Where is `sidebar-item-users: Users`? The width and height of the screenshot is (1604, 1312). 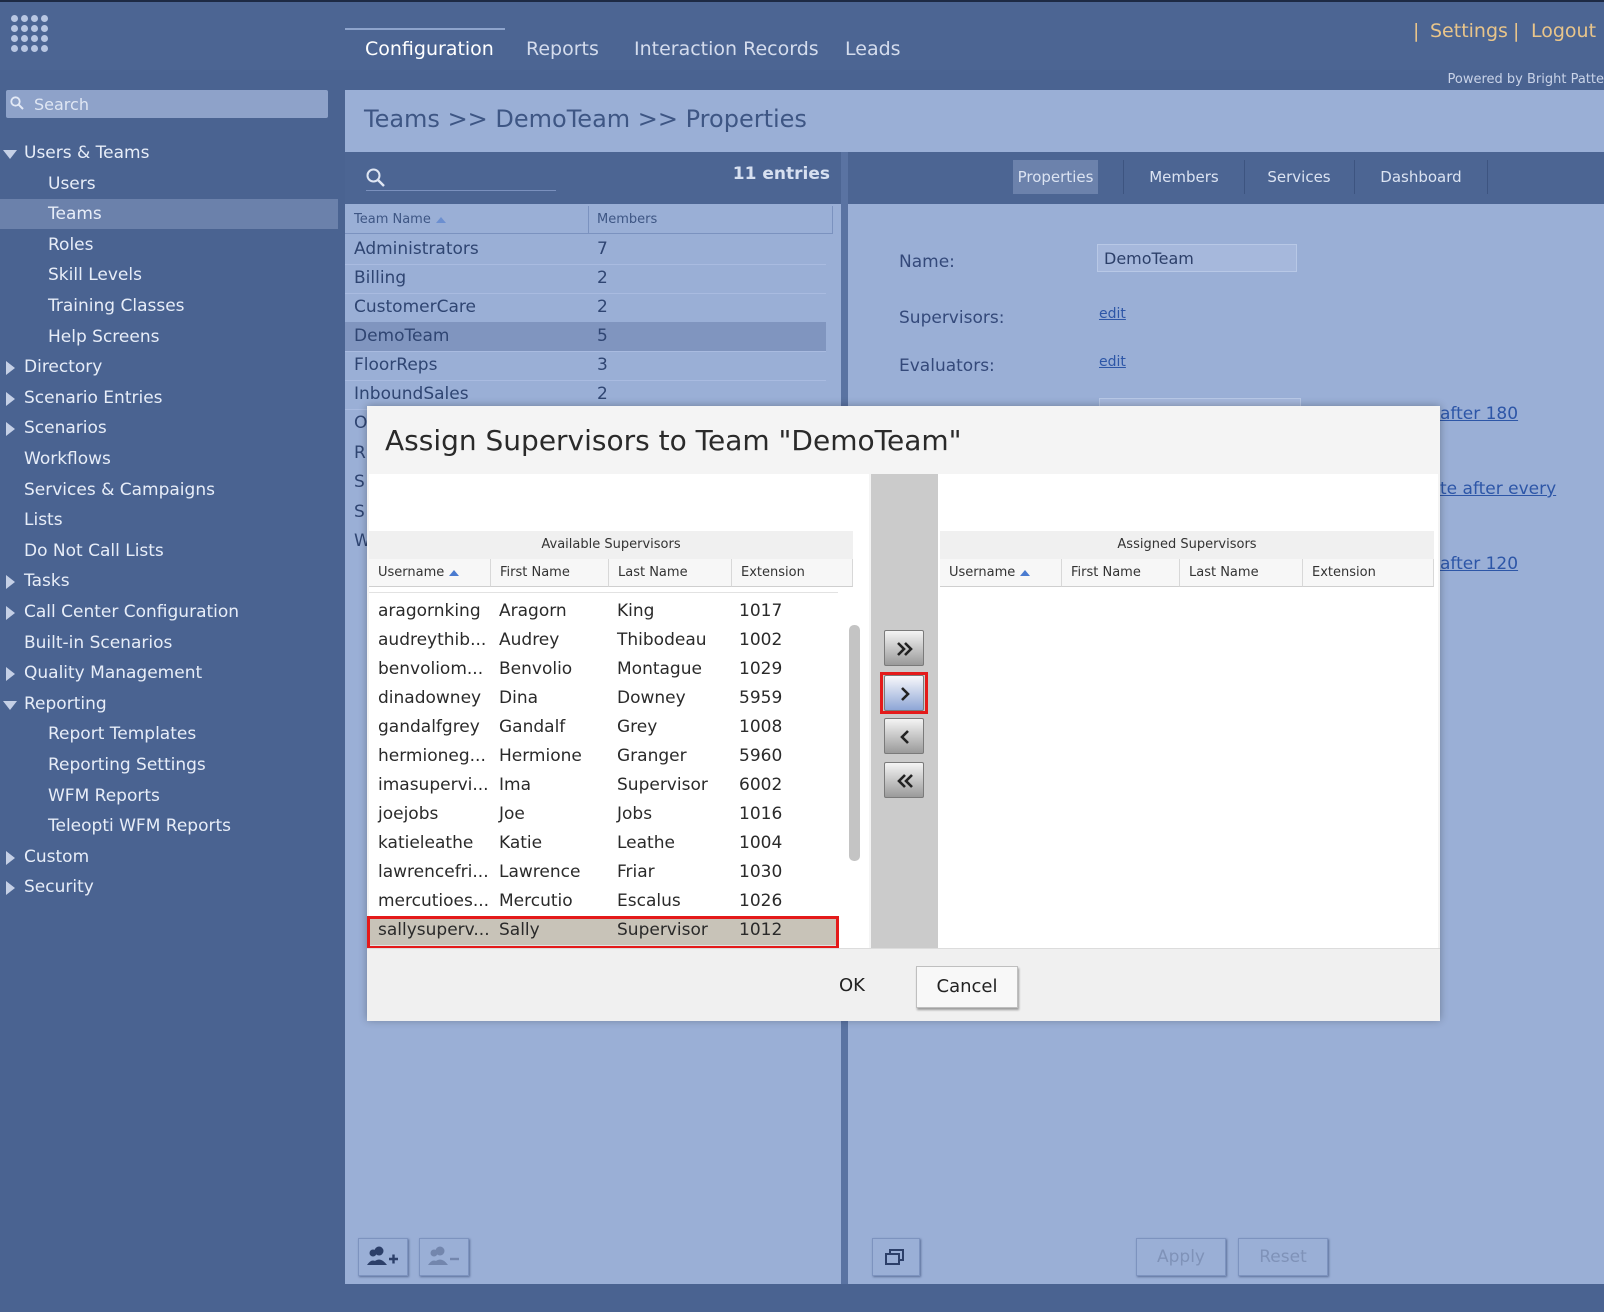 sidebar-item-users: Users is located at coordinates (169, 184).